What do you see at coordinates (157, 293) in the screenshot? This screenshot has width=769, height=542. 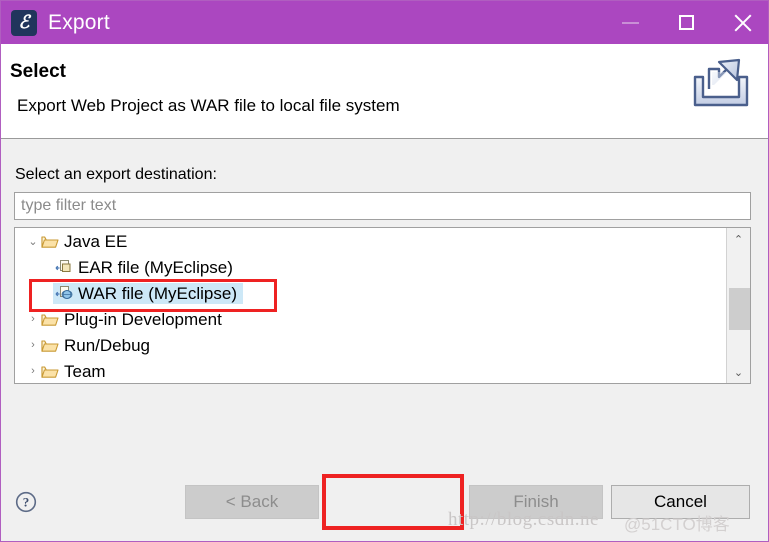 I see `tree-item-label: WAR file (MyEclipse)` at bounding box center [157, 293].